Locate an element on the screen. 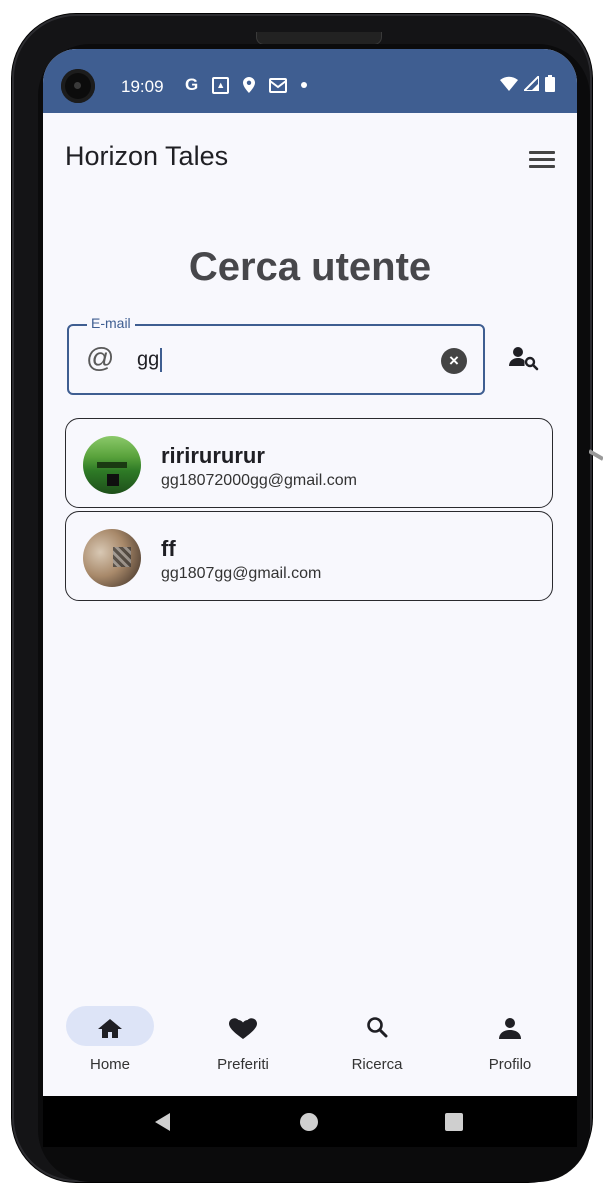 Image resolution: width=603 pixels, height=1189 pixels. google-icon: G is located at coordinates (192, 84).